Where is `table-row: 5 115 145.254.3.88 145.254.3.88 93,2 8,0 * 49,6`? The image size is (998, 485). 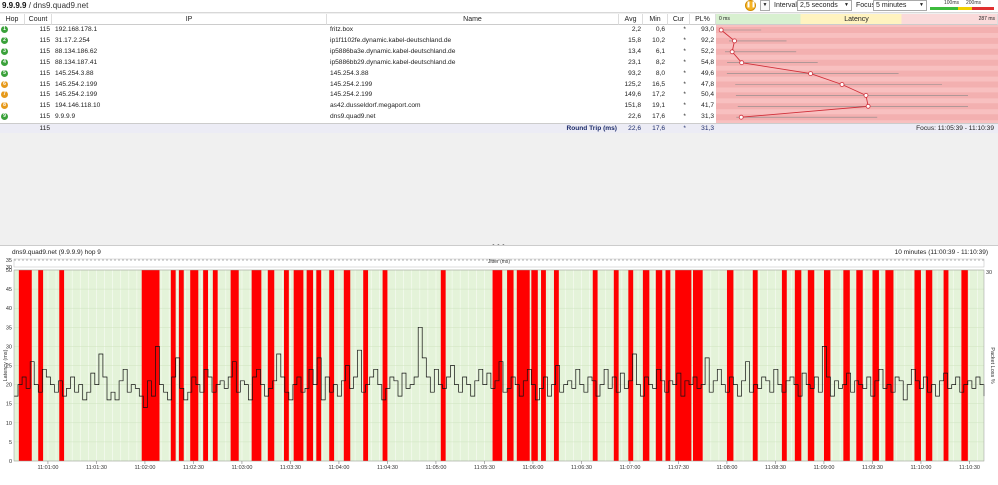
table-row: 5 115 145.254.3.88 145.254.3.88 93,2 8,0 * 49,6 is located at coordinates (358, 73).